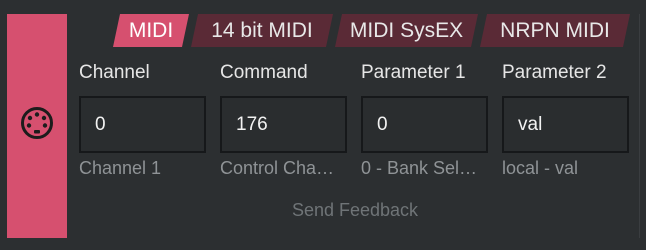 The width and height of the screenshot is (646, 250). I want to click on tab-midi-sysex-label: MIDI SysEX, so click(406, 30).